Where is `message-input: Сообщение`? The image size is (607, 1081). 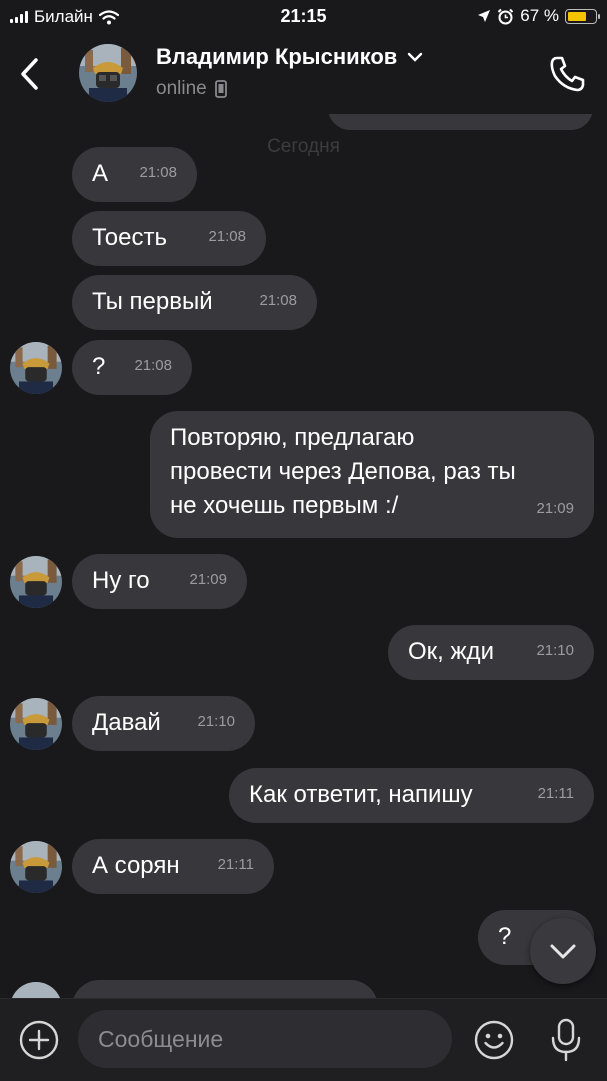 message-input: Сообщение is located at coordinates (265, 1039).